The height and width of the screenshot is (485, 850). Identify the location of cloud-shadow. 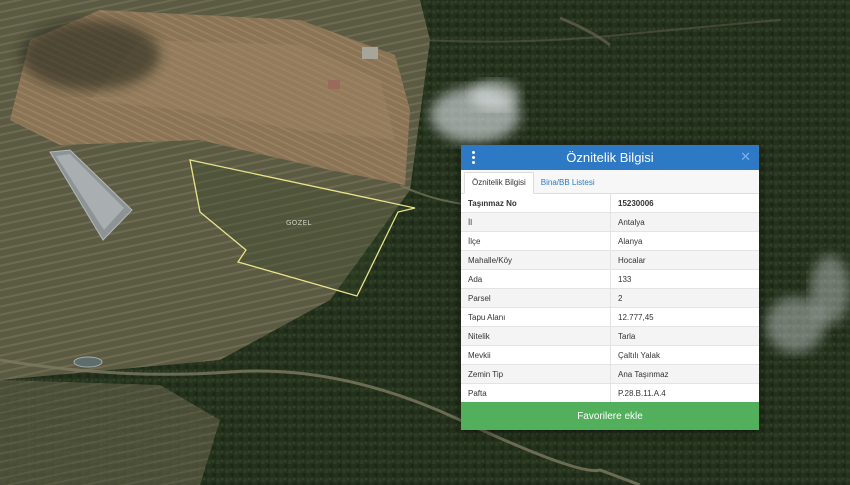
(90, 55).